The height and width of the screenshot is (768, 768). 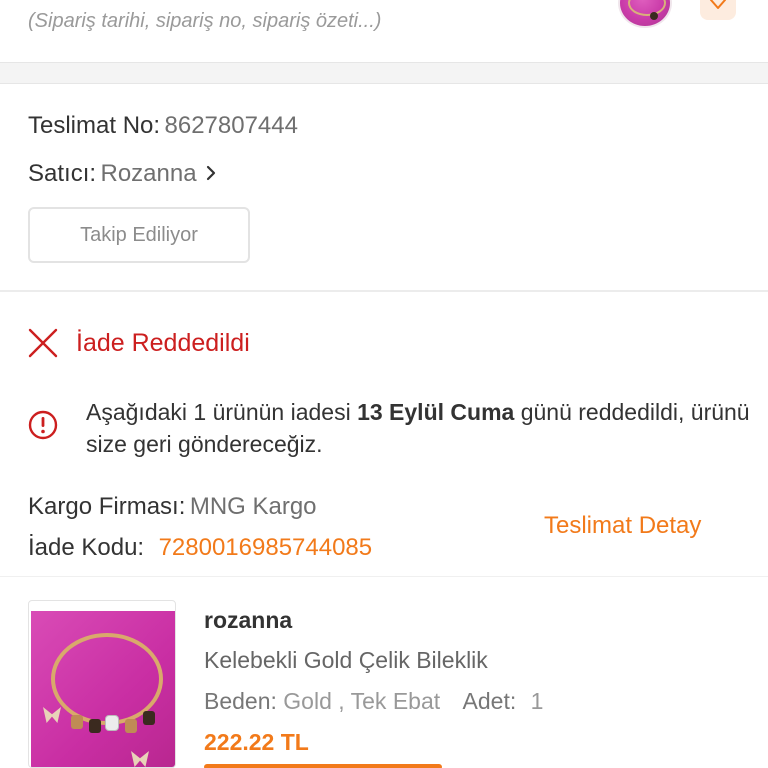 I want to click on message-prefix: Aşağıdaki 1 ürünün iadesi, so click(x=222, y=412).